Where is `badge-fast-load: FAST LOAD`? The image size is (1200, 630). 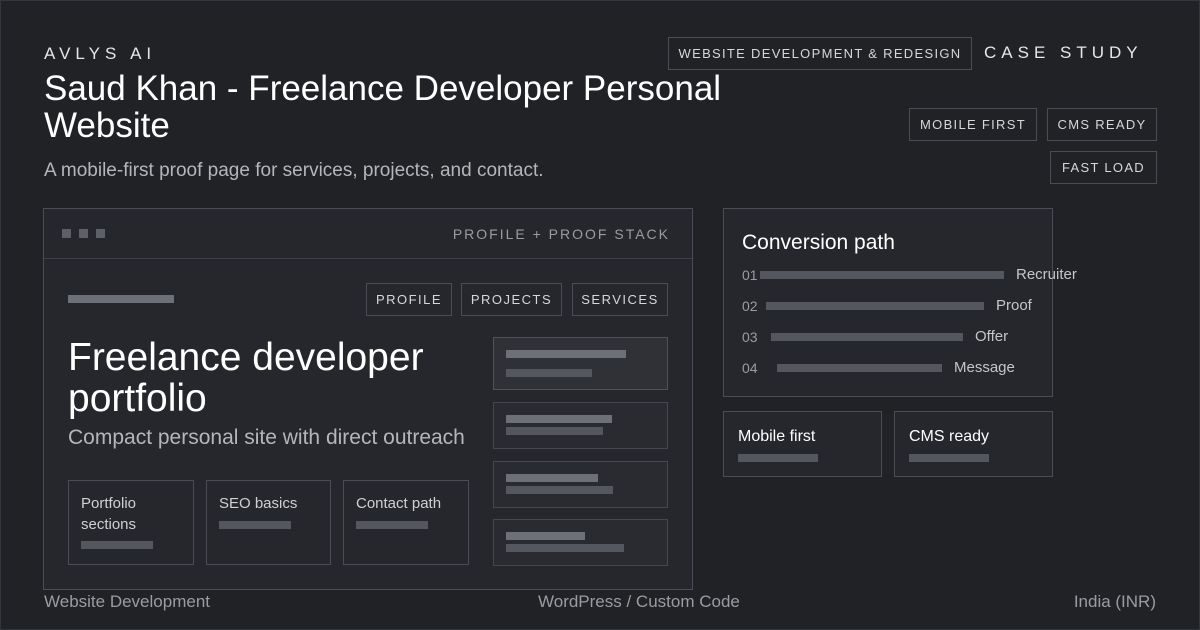 badge-fast-load: FAST LOAD is located at coordinates (1103, 167).